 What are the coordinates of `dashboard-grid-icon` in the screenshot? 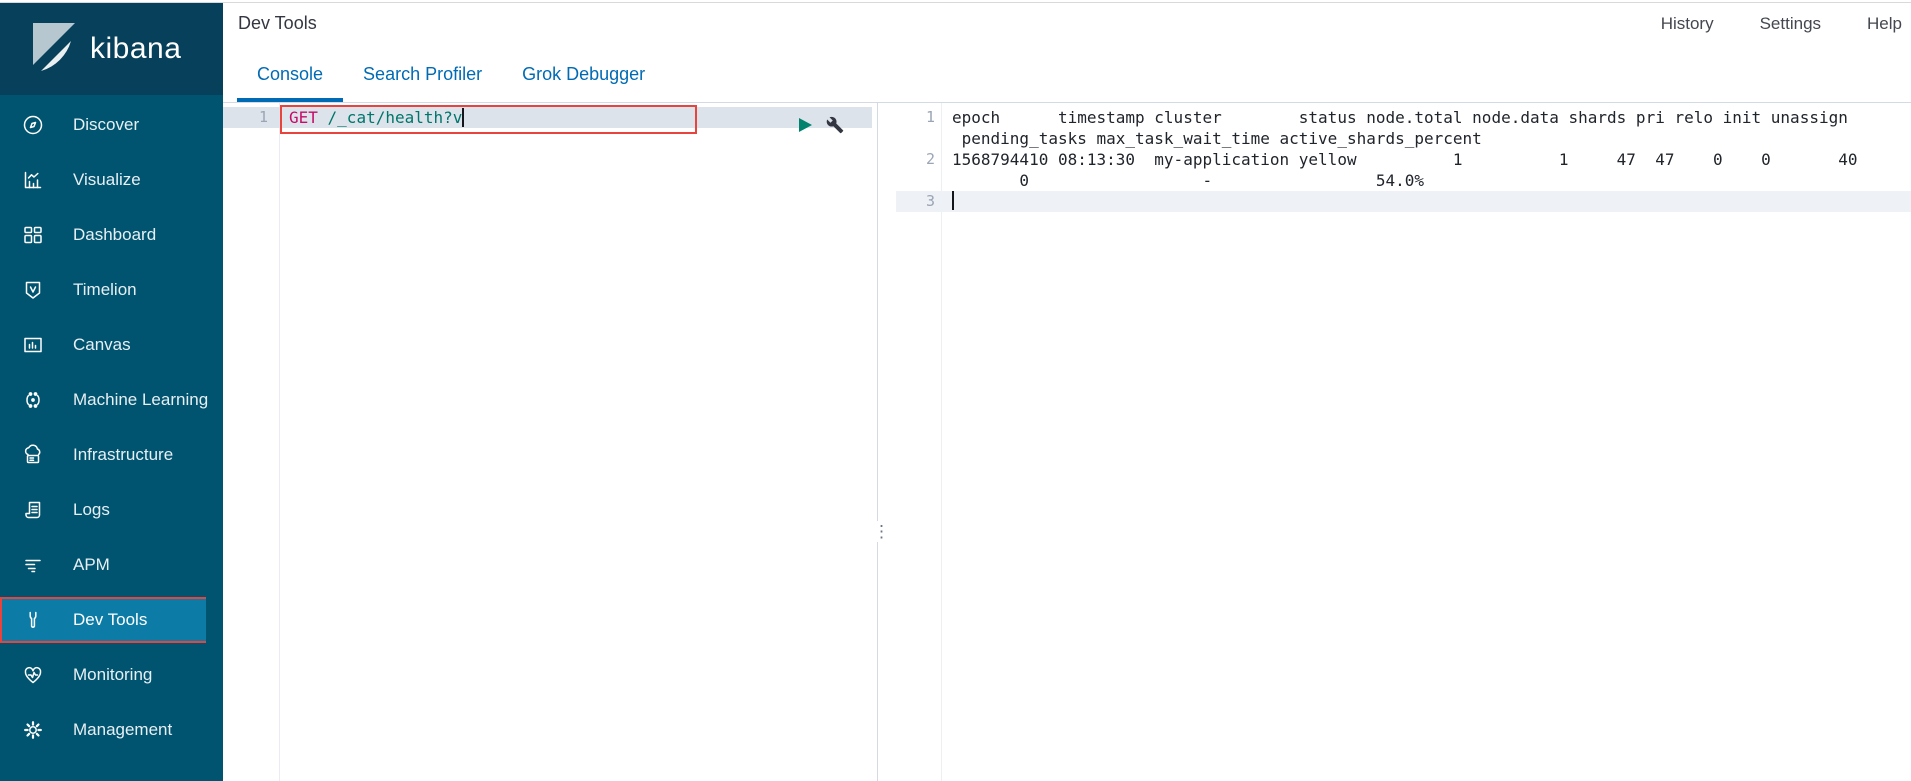 It's located at (33, 235).